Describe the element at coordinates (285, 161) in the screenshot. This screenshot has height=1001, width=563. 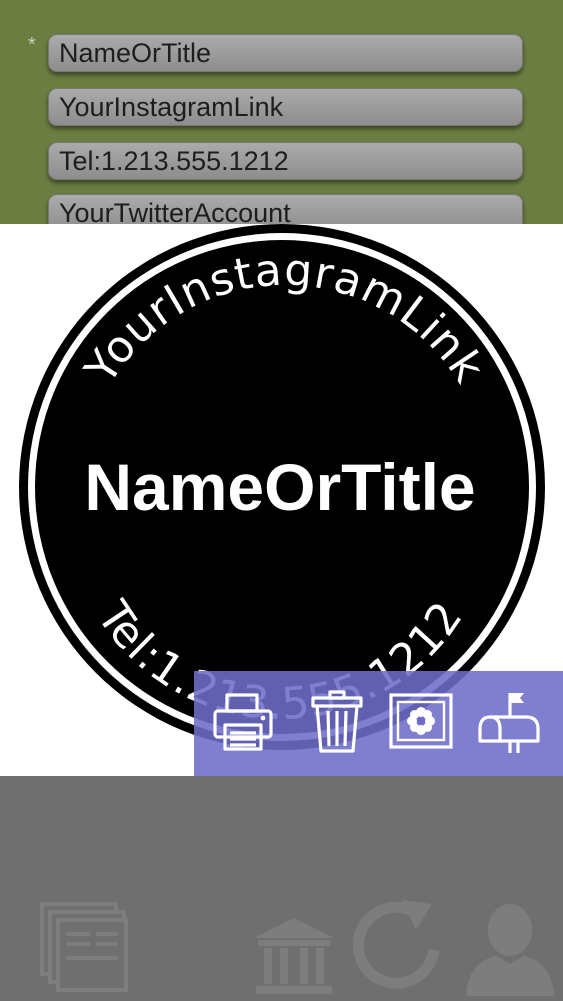
I see `telephone-field: Tel:1.213.555.1212` at that location.